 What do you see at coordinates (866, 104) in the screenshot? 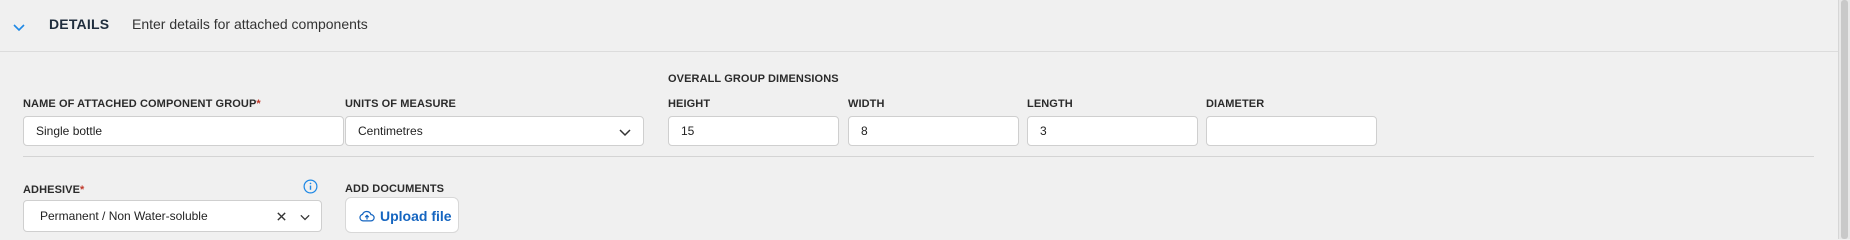
I see `width-label: WIDTH` at bounding box center [866, 104].